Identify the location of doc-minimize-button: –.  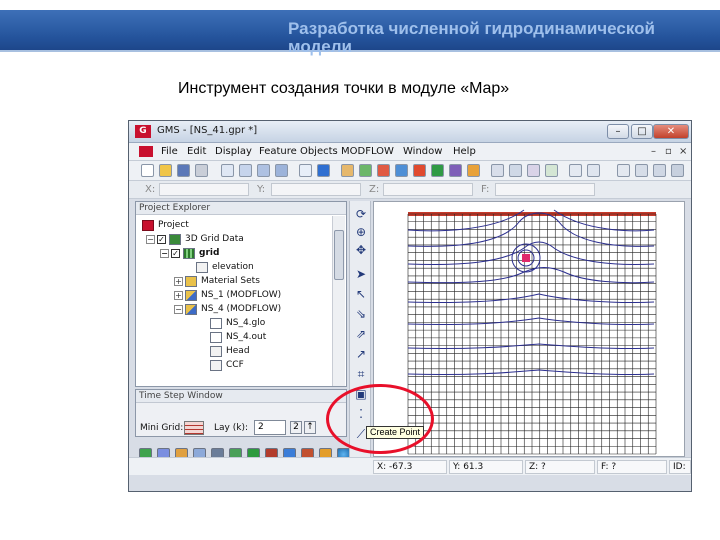
(653, 151).